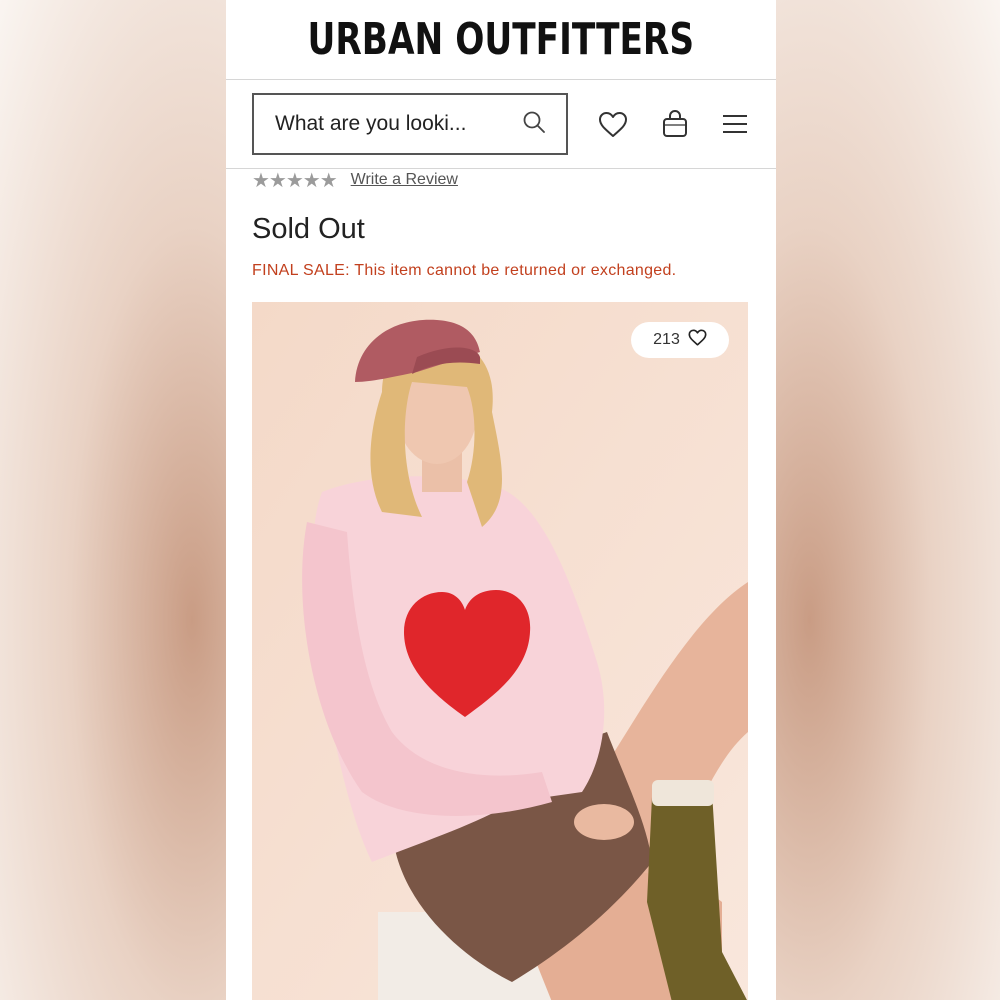  What do you see at coordinates (295, 180) in the screenshot?
I see `star-rating: ★★★★★` at bounding box center [295, 180].